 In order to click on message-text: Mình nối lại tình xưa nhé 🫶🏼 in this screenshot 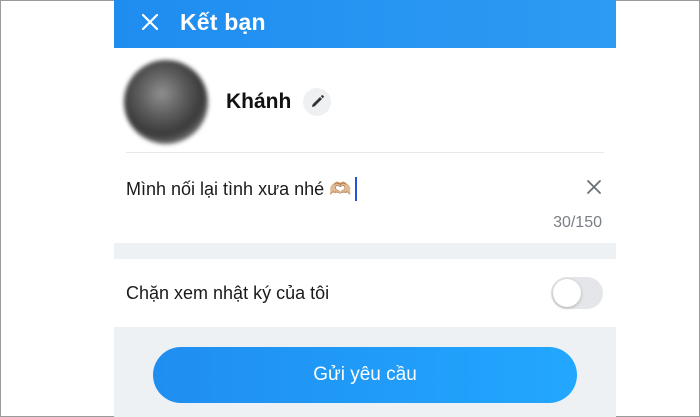, I will do `click(239, 188)`.